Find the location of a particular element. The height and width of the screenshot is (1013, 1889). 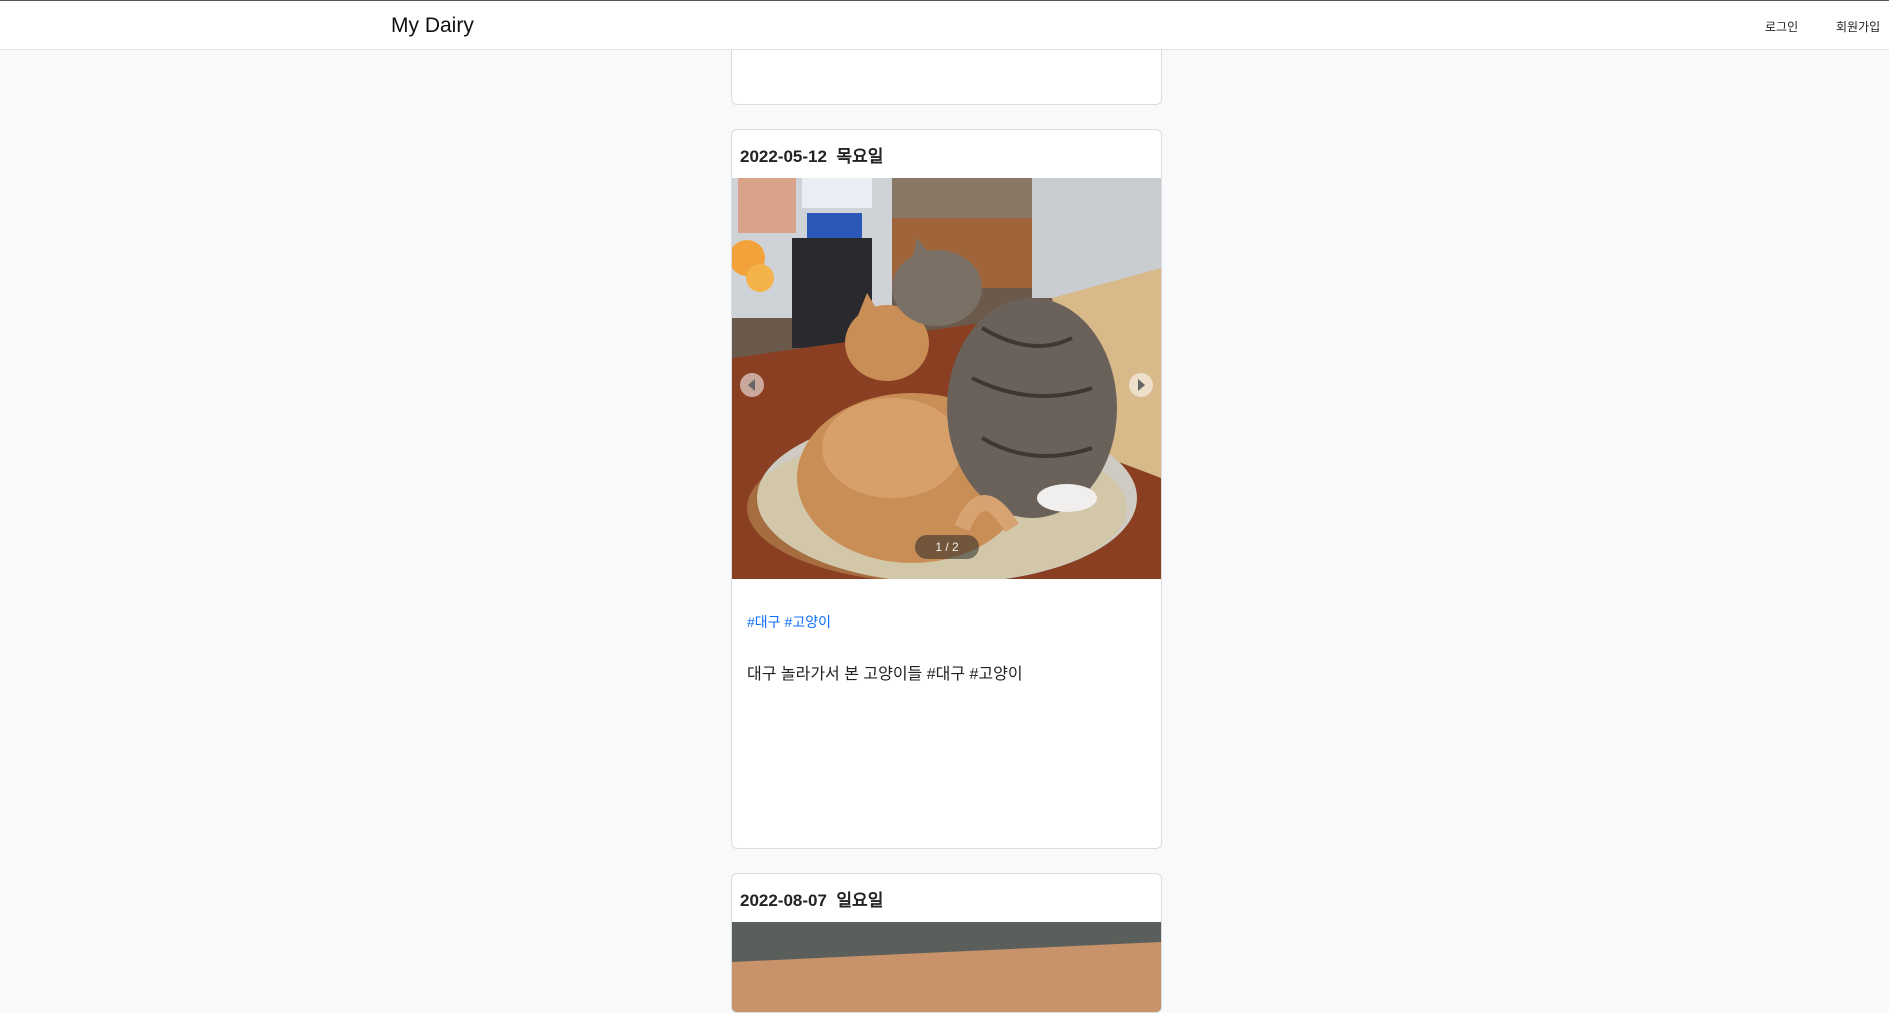

diary-weekday: 일요일 is located at coordinates (860, 900).